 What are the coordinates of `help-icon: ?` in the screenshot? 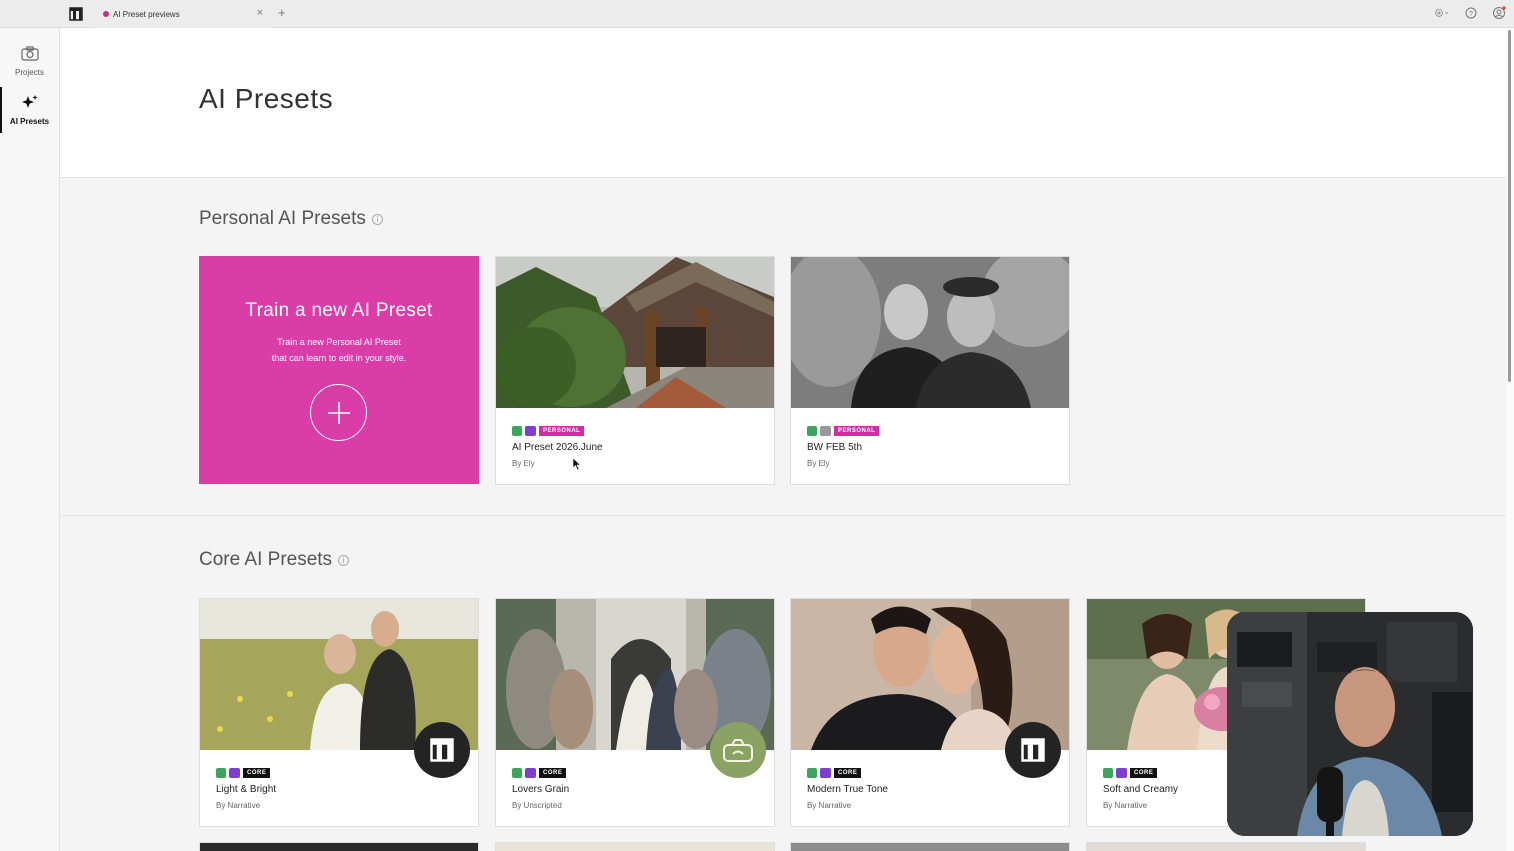 It's located at (1470, 12).